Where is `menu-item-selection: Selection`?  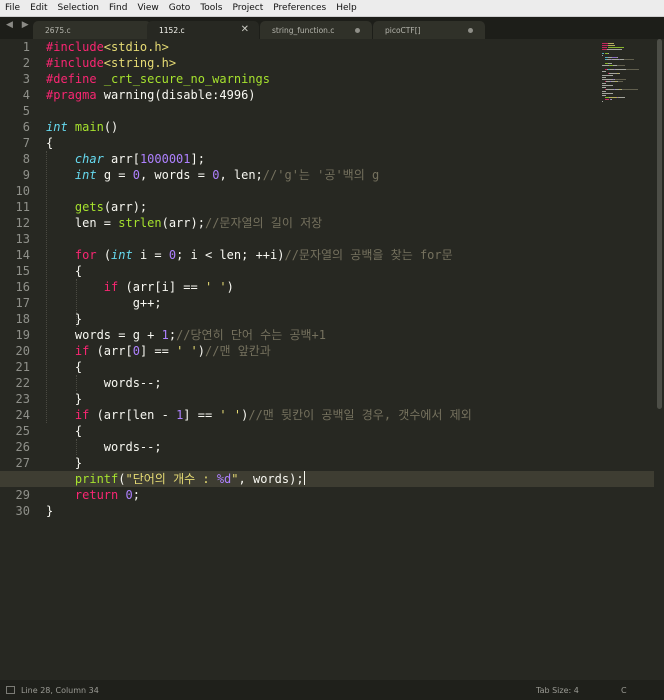 menu-item-selection: Selection is located at coordinates (78, 8).